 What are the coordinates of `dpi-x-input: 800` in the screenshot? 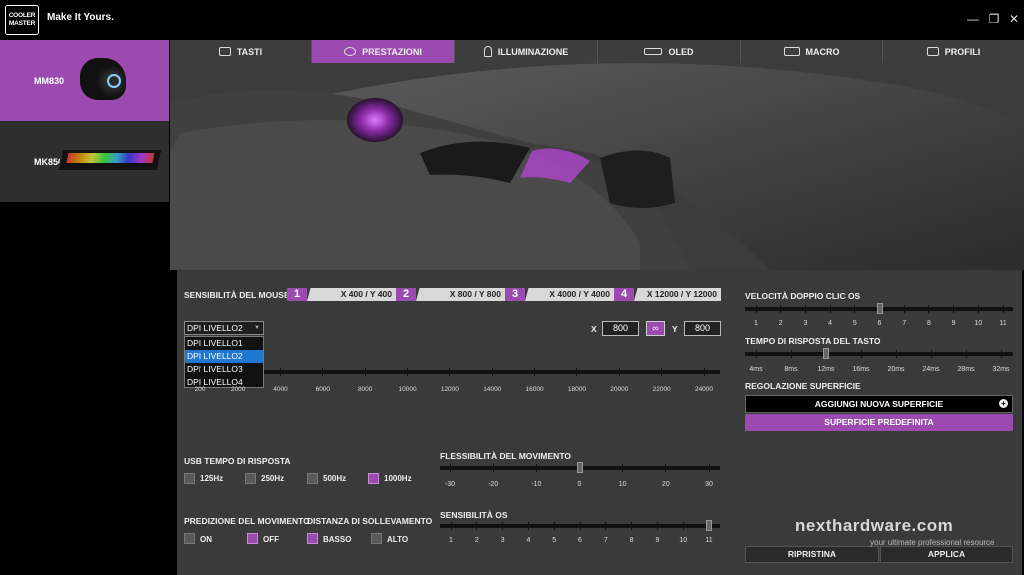 It's located at (620, 328).